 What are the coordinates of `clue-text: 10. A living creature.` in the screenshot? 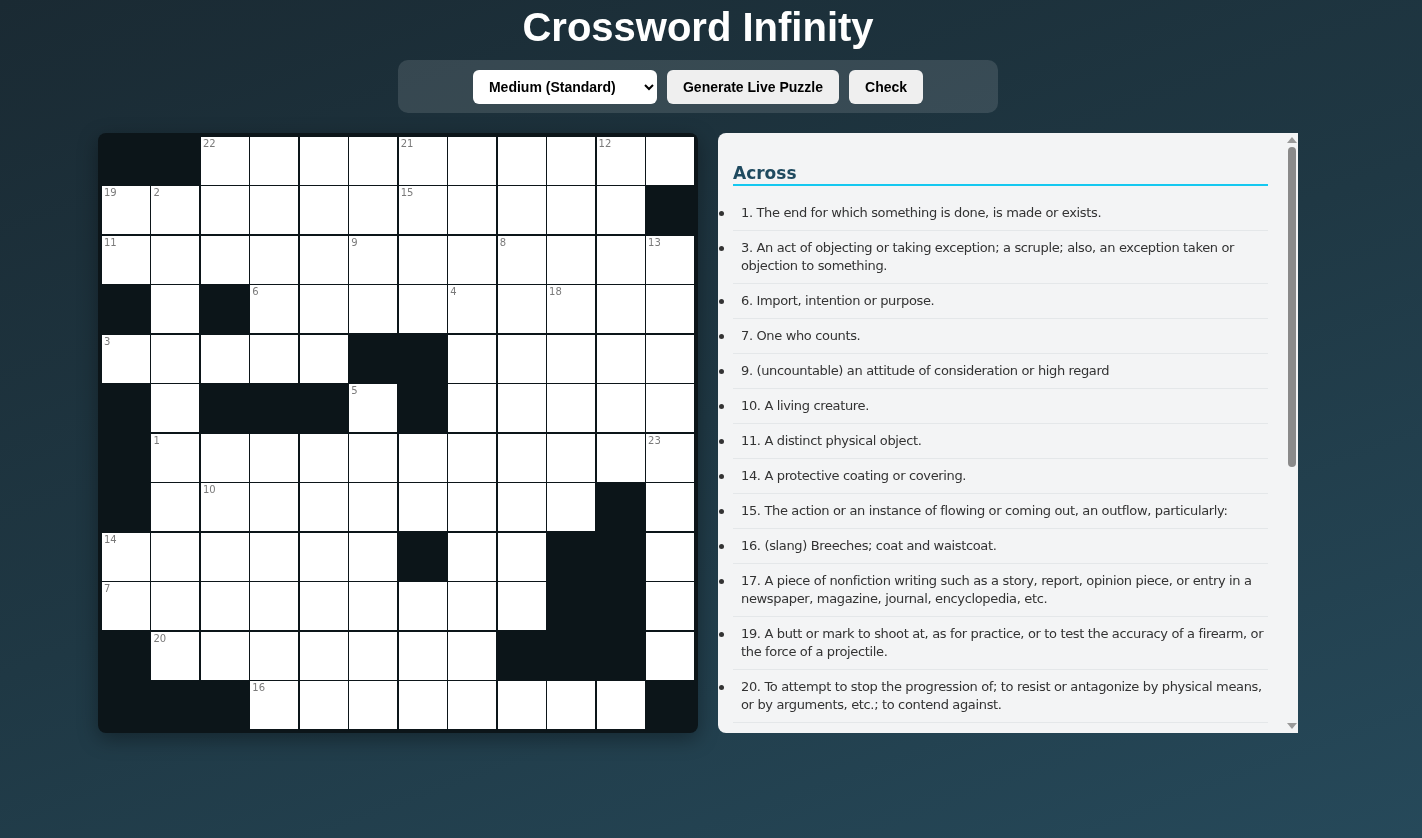 It's located at (1004, 406).